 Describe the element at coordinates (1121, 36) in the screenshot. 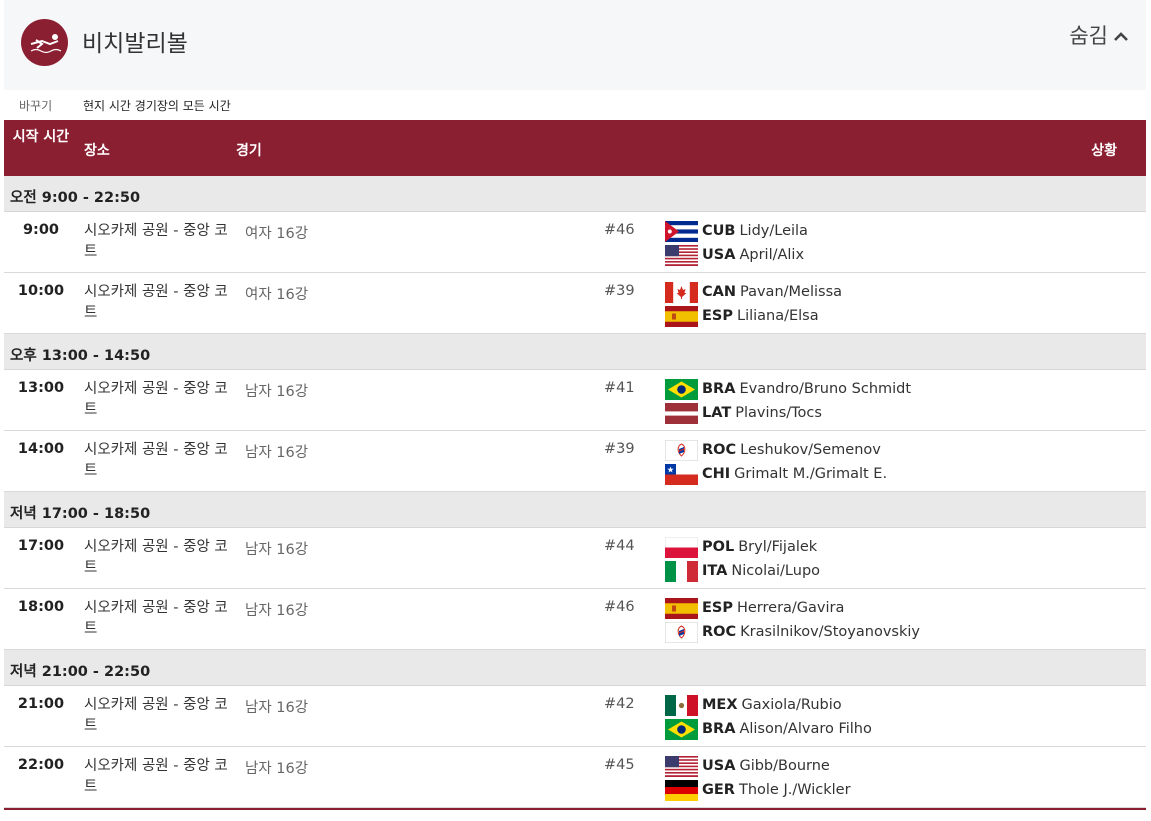

I see `chevron-up-icon` at that location.